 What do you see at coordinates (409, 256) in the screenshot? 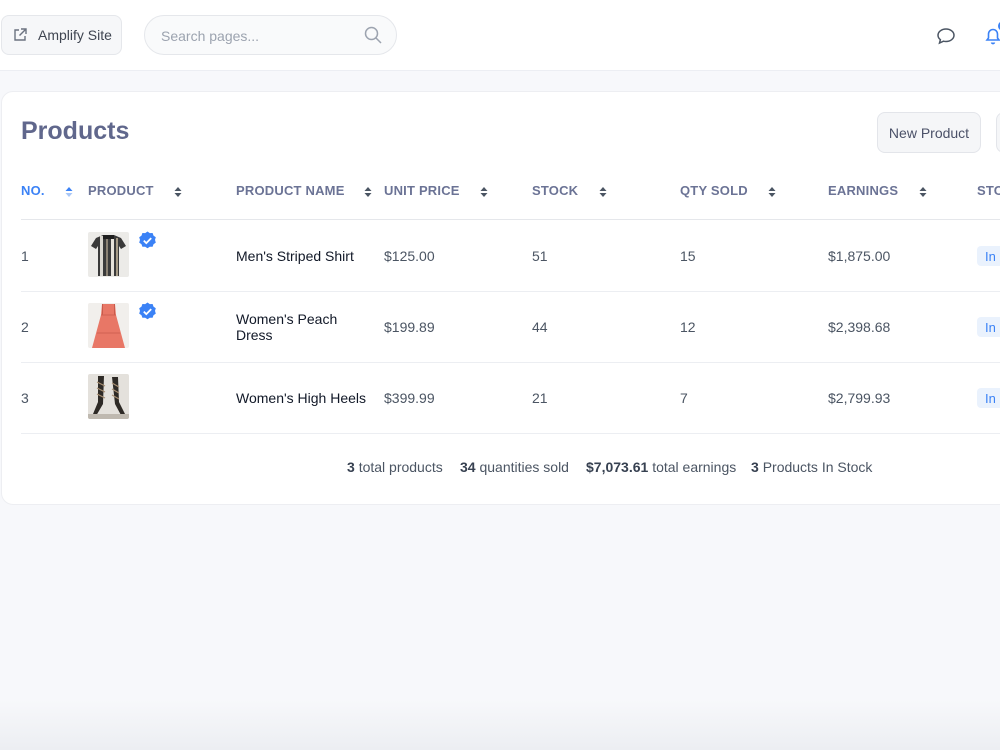
I see `unit-price: $125.00` at bounding box center [409, 256].